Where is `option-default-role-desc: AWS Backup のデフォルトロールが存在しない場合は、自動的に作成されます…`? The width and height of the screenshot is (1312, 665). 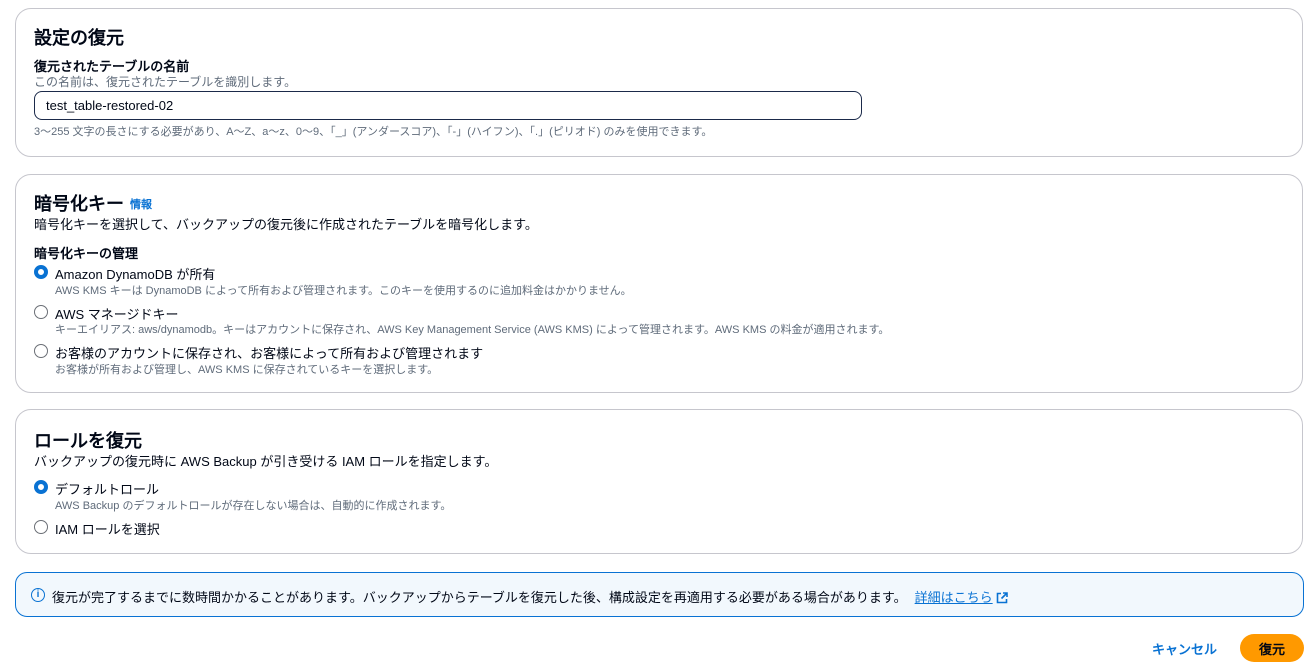 option-default-role-desc: AWS Backup のデフォルトロールが存在しない場合は、自動的に作成されます… is located at coordinates (253, 506).